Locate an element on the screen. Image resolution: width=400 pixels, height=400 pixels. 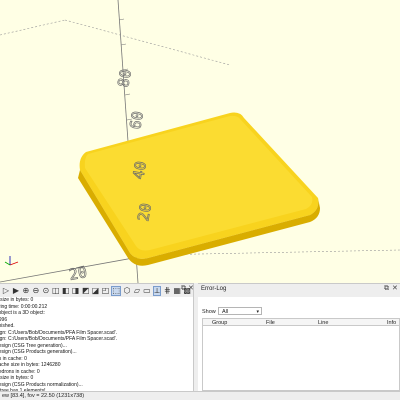
column-line: Line is located at coordinates (323, 323).